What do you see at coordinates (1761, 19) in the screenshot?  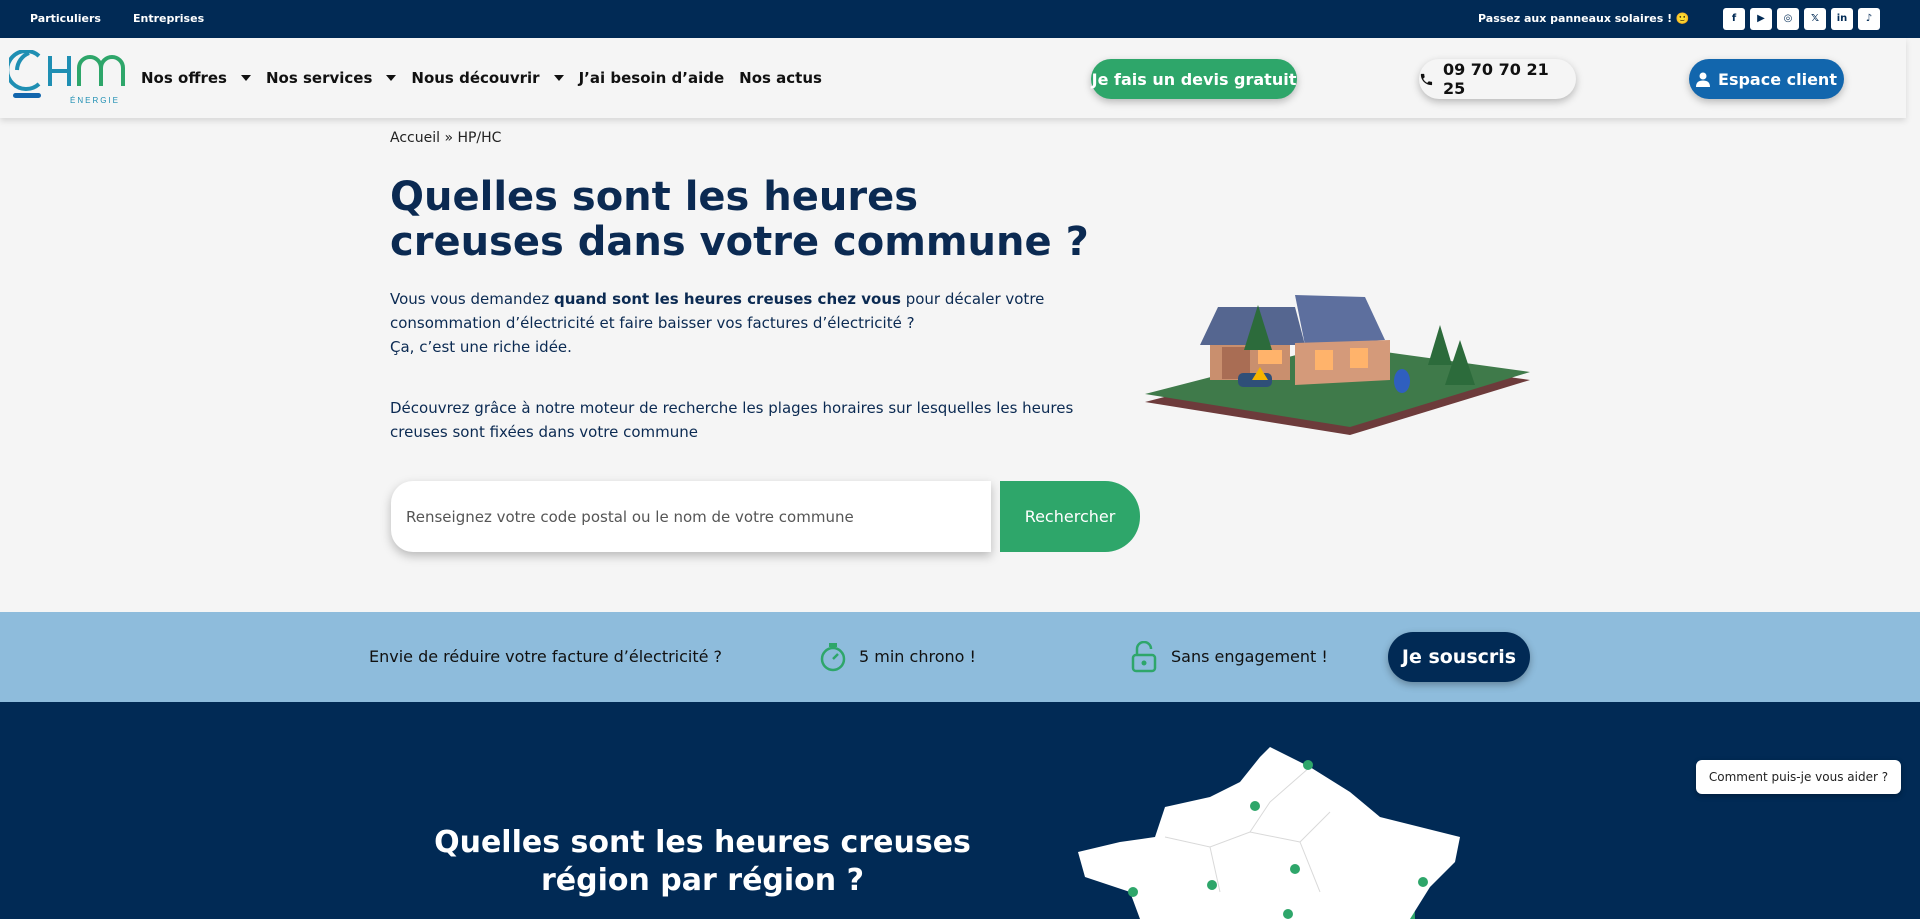 I see `youtube-icon: ▶` at bounding box center [1761, 19].